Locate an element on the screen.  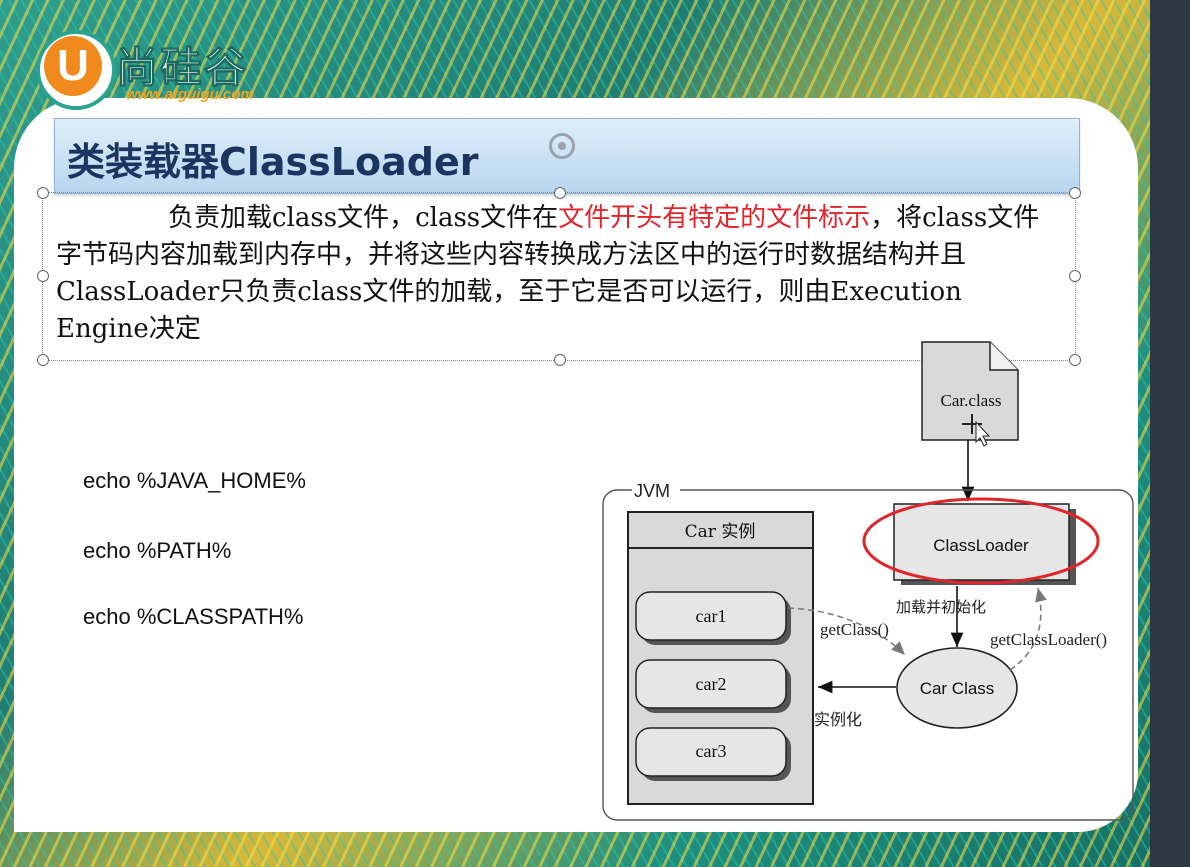
instance-label: car2 is located at coordinates (711, 684).